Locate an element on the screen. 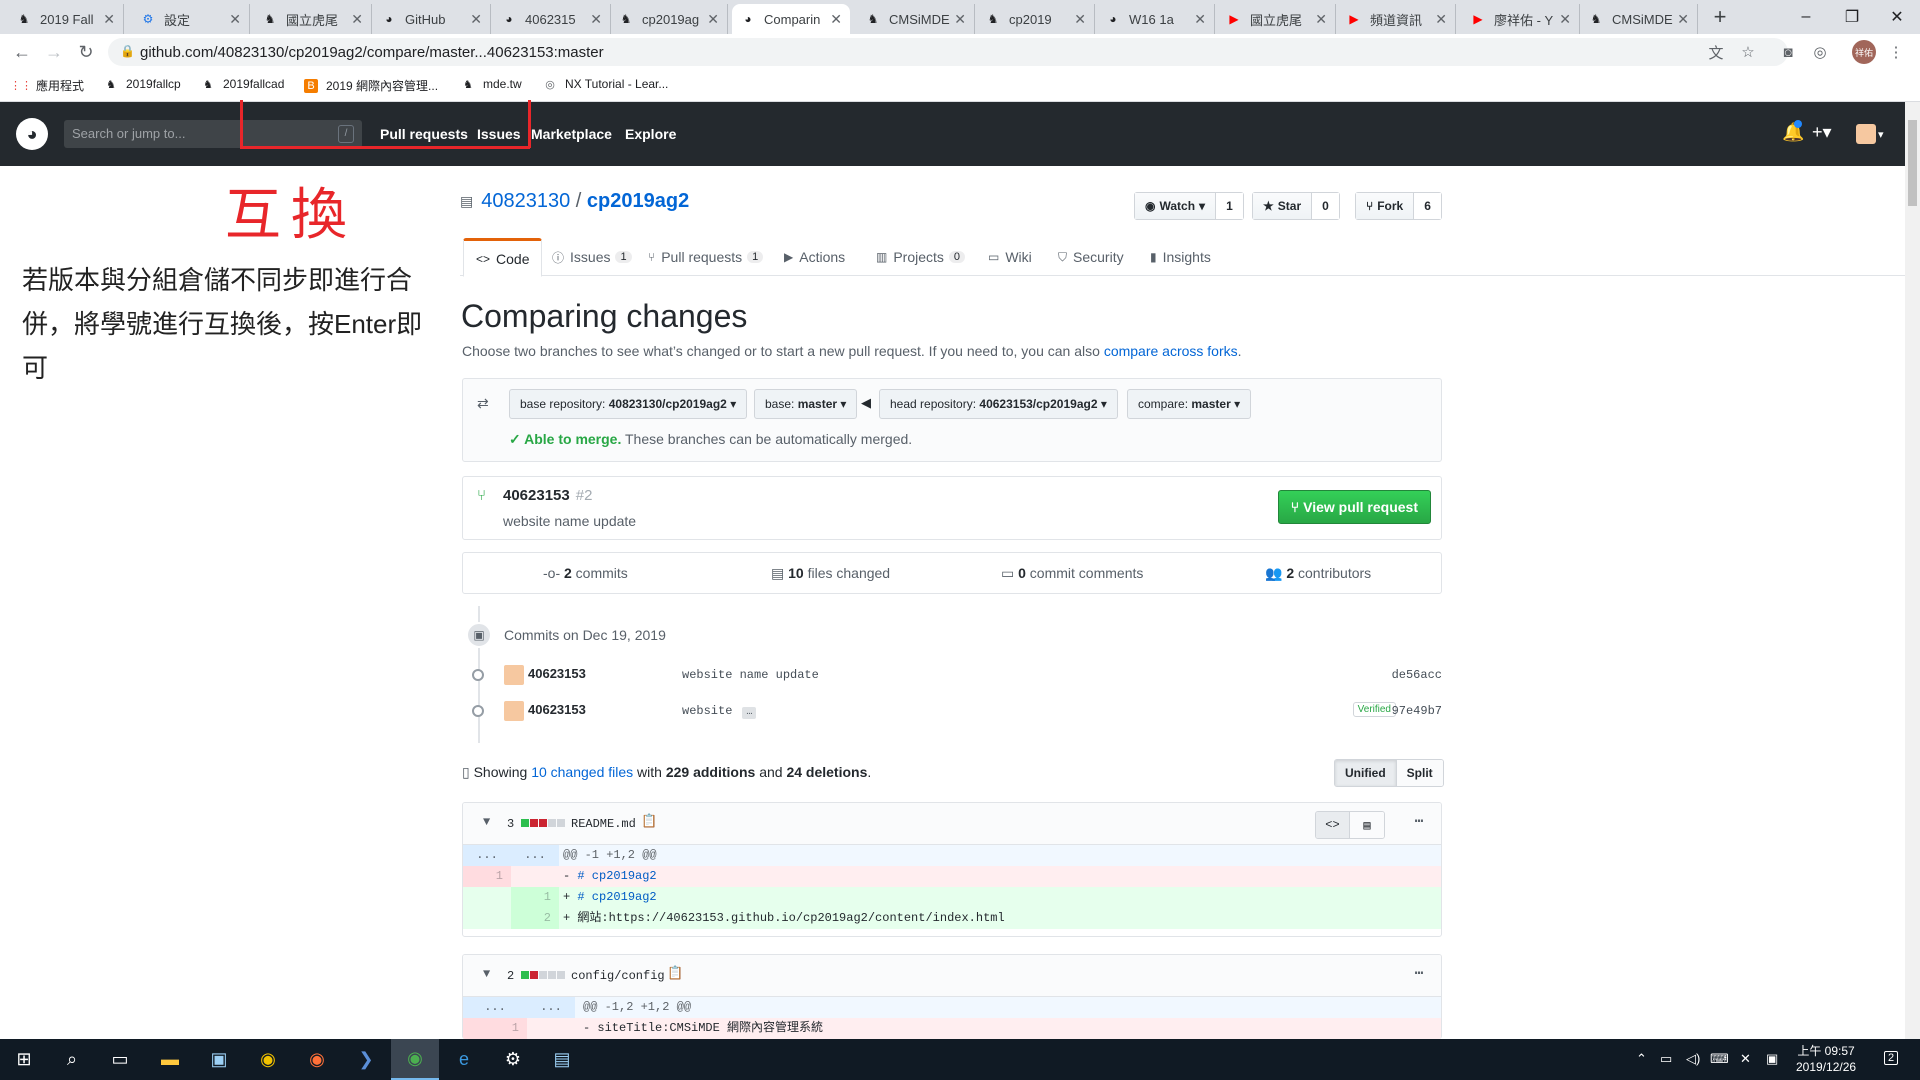 The height and width of the screenshot is (1080, 1920). commit-sha: 97e49b7 is located at coordinates (1417, 711).